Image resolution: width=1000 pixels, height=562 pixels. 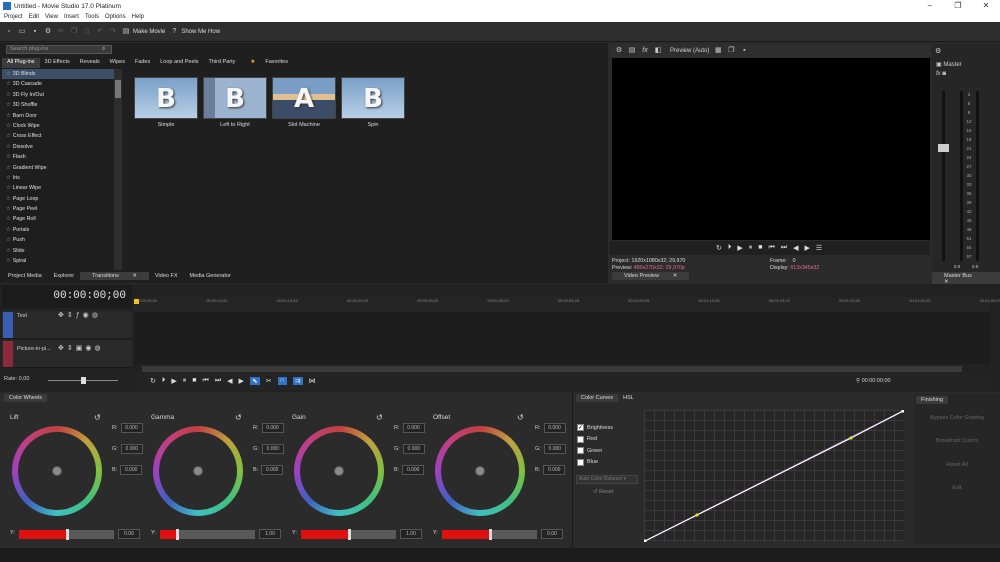 What do you see at coordinates (254, 381) in the screenshot?
I see `edit-tool-icon: ⬉` at bounding box center [254, 381].